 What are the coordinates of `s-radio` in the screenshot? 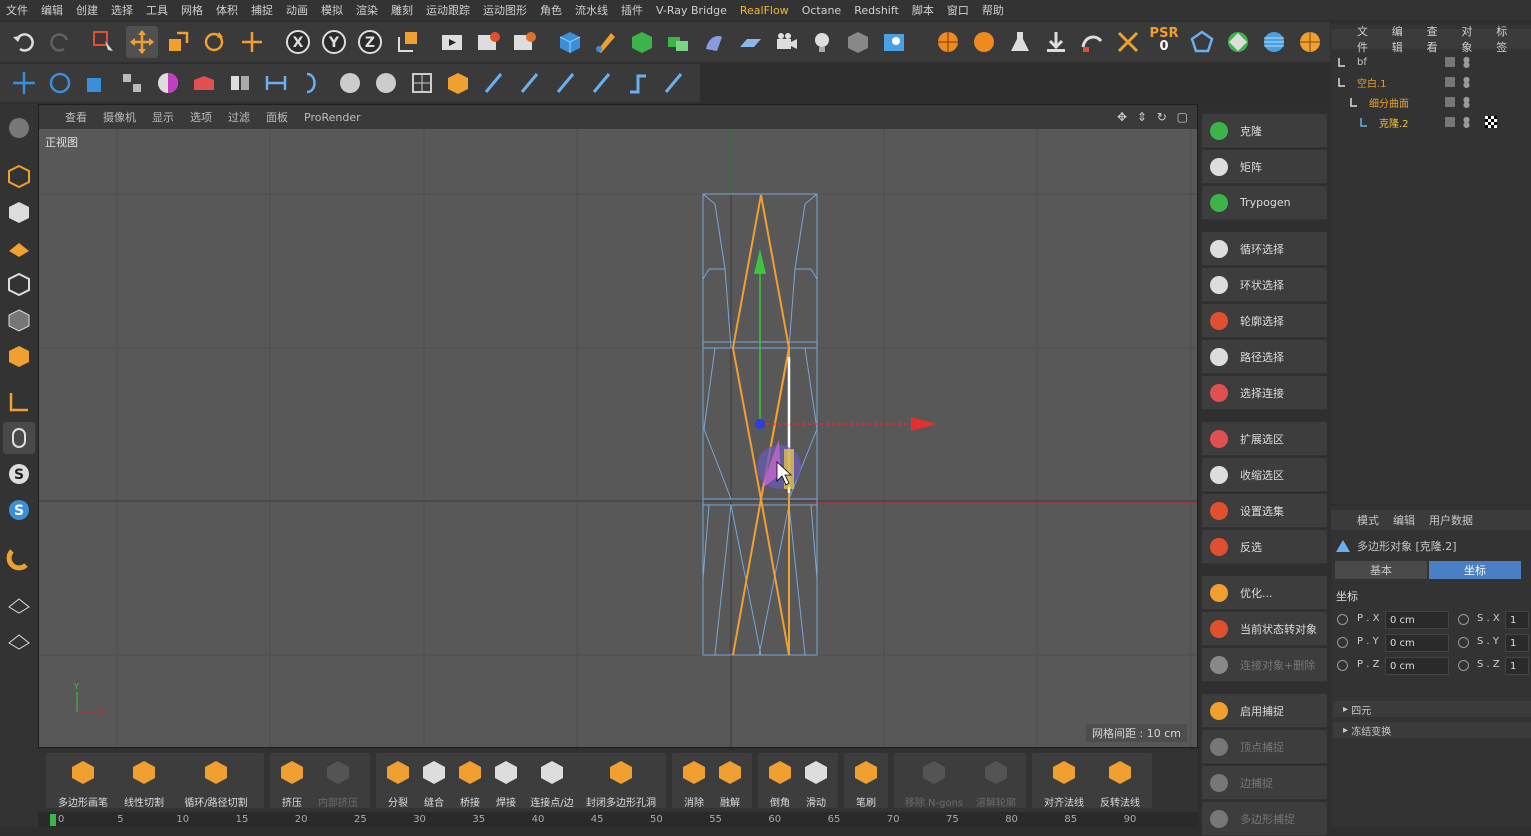 It's located at (1463, 665).